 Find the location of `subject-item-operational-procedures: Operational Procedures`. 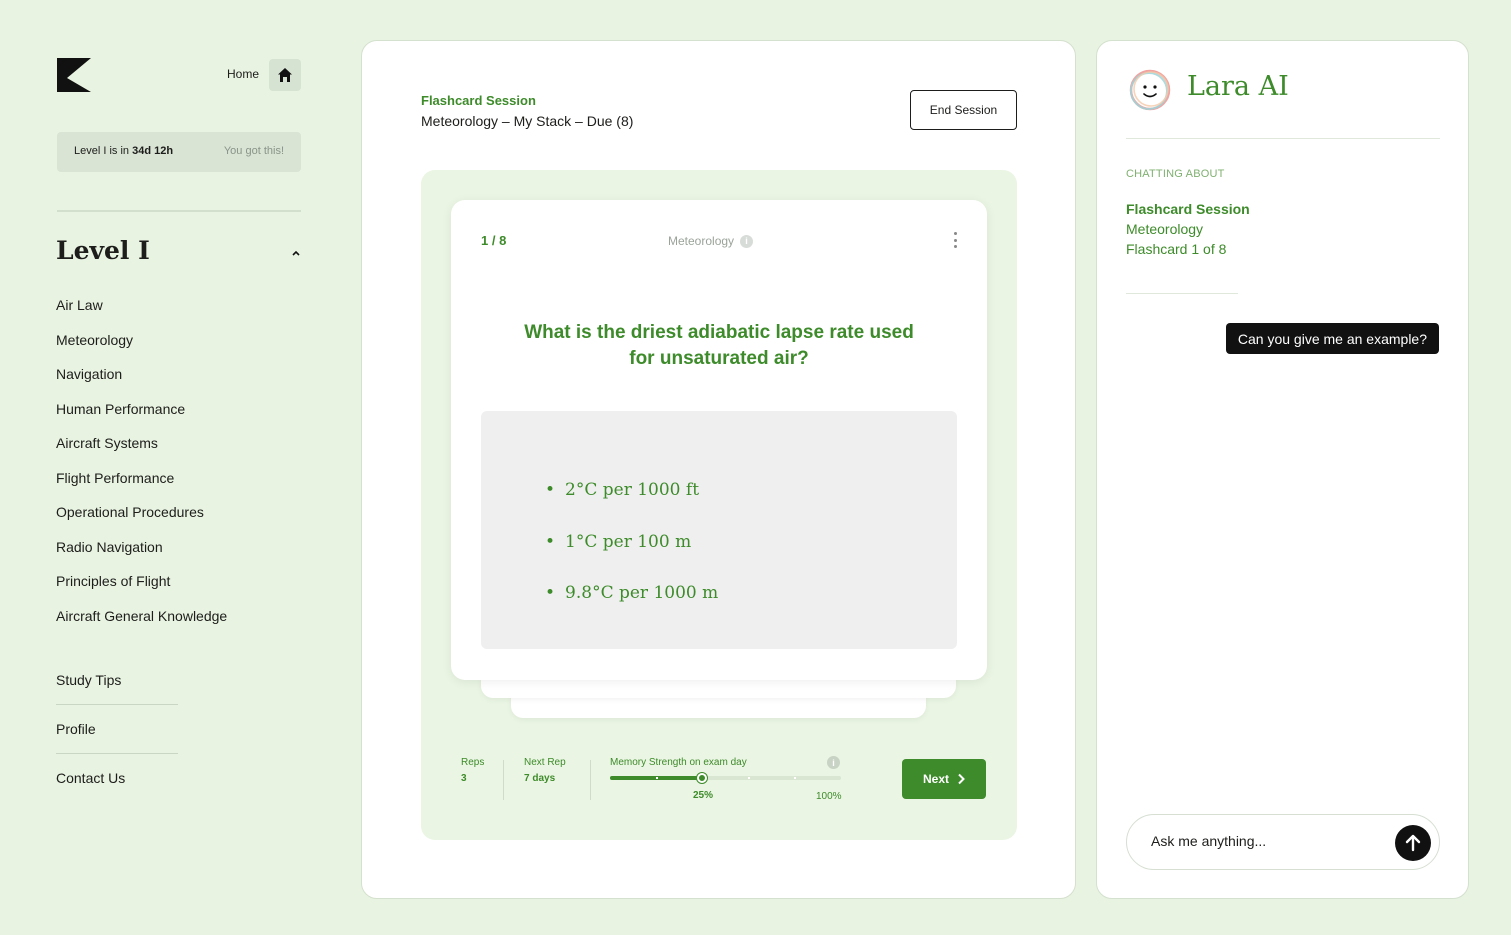

subject-item-operational-procedures: Operational Procedures is located at coordinates (141, 520).